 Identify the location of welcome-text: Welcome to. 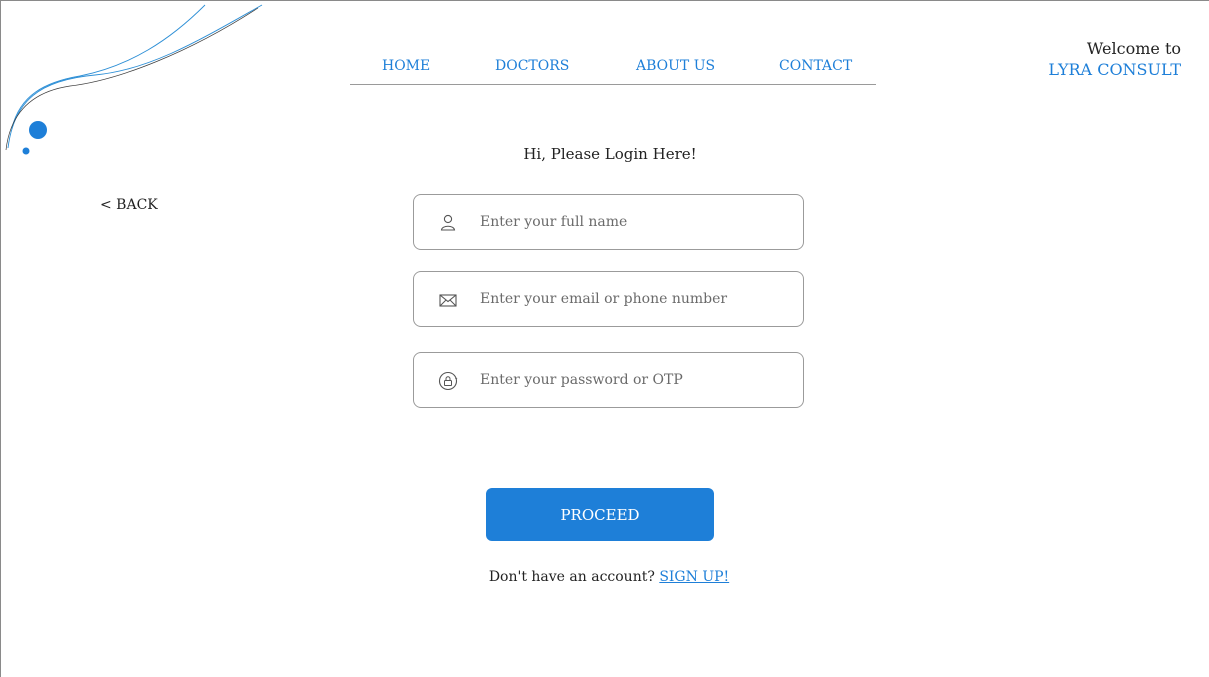
(1133, 48).